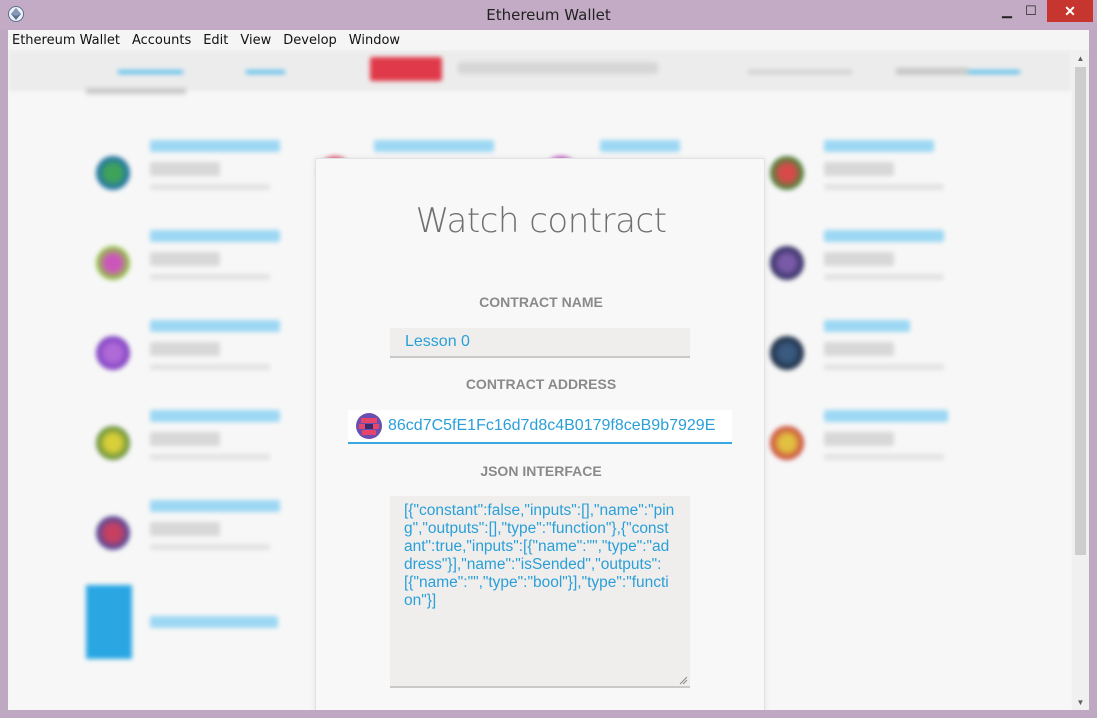  What do you see at coordinates (558, 68) in the screenshot?
I see `nav-status-blurred` at bounding box center [558, 68].